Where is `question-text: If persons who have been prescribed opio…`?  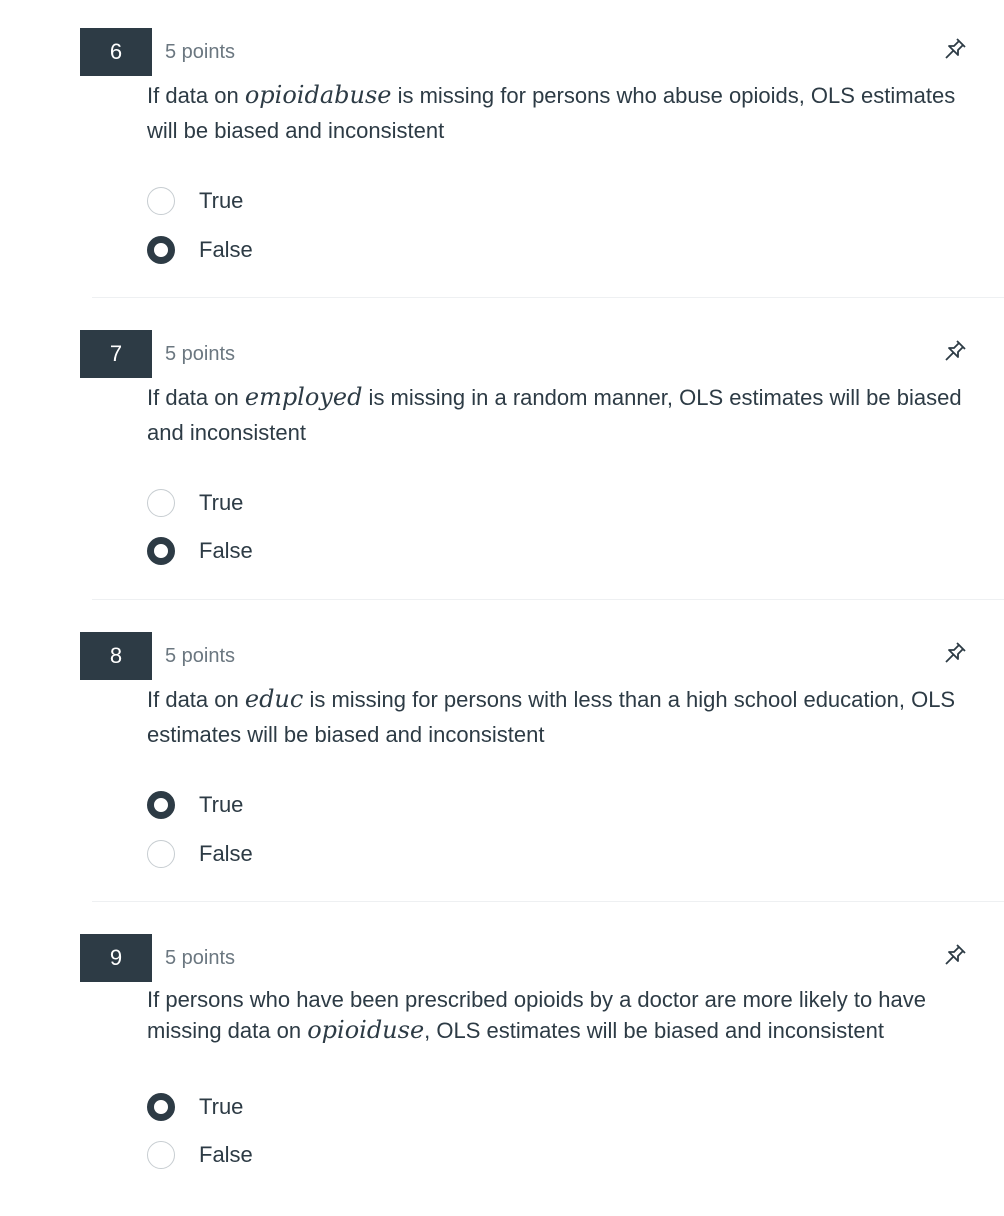 question-text: If persons who have been prescribed opio… is located at coordinates (567, 1015).